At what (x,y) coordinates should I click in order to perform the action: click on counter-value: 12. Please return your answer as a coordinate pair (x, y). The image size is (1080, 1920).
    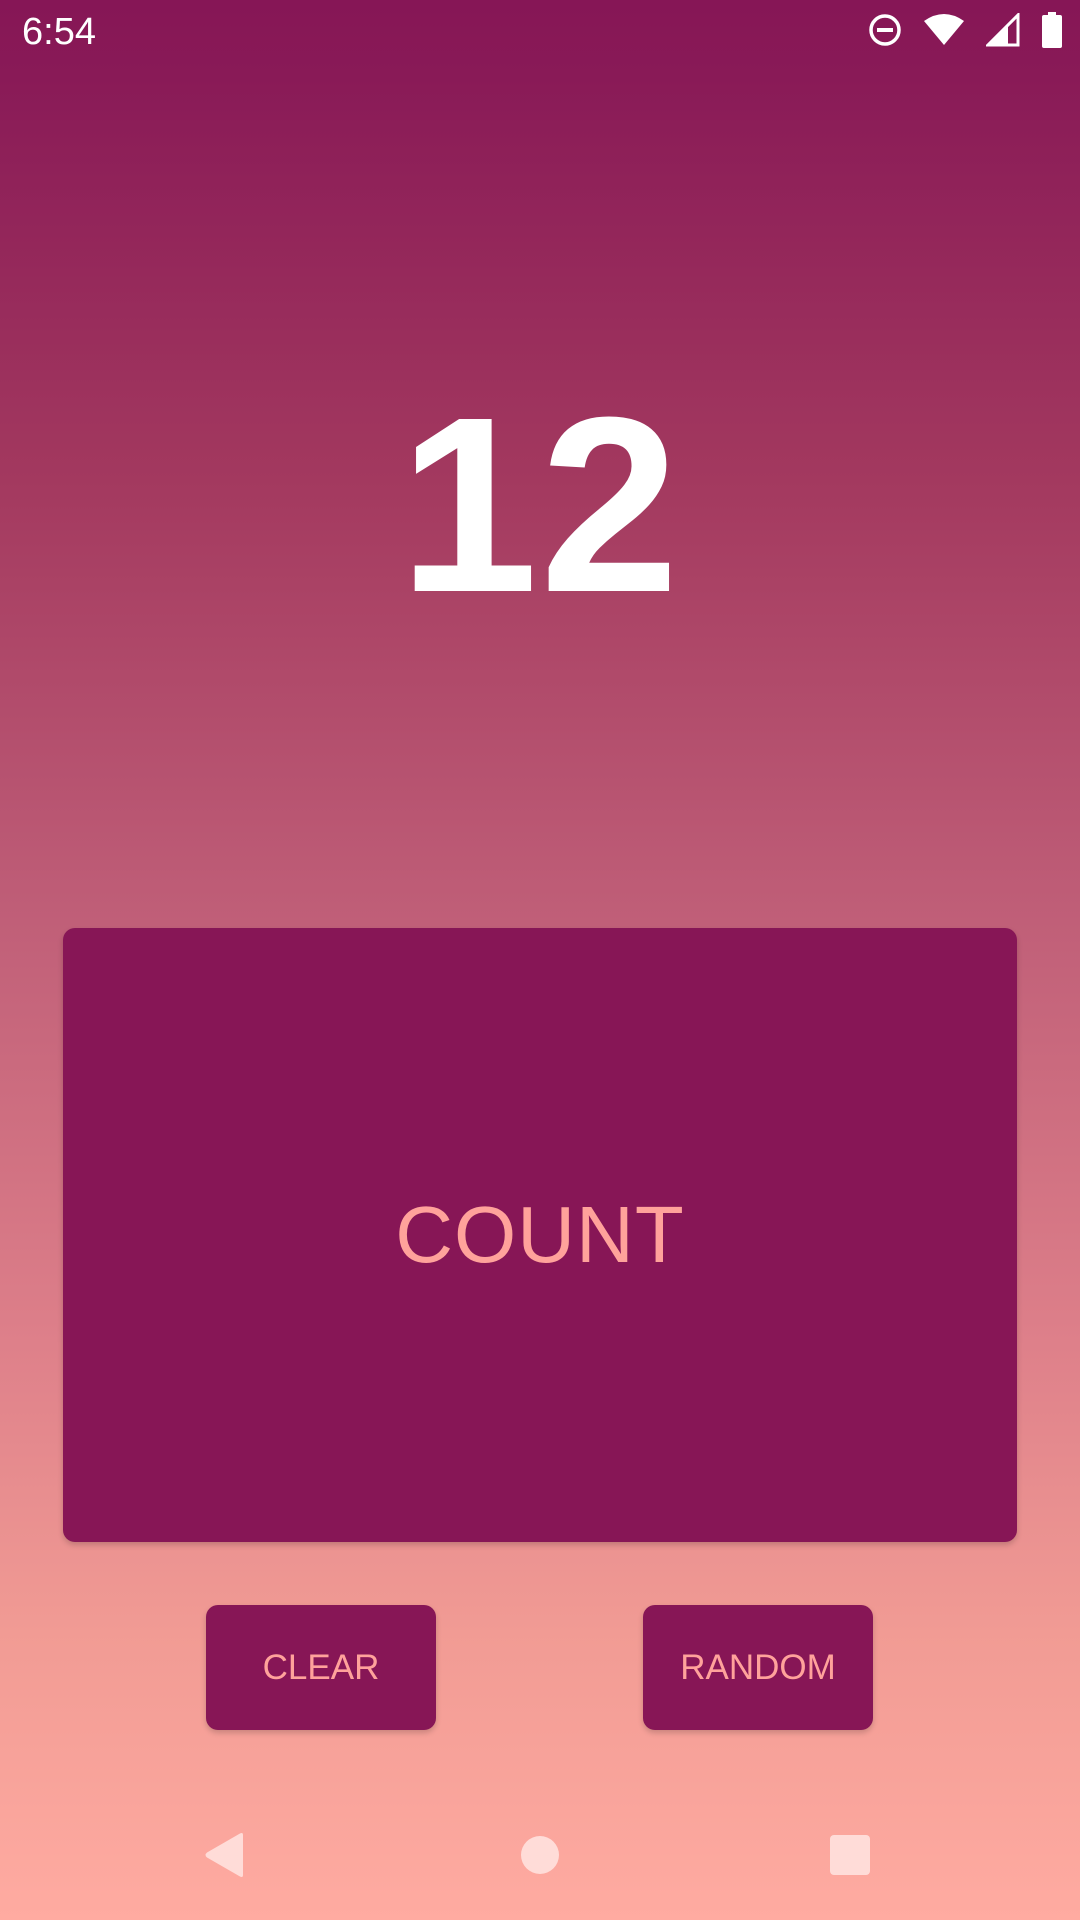
    Looking at the image, I should click on (540, 504).